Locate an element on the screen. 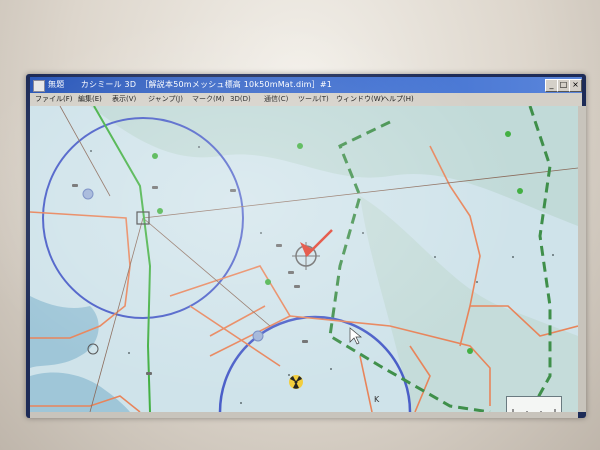 The image size is (600, 450). horizontal-scrollbar is located at coordinates (304, 415).